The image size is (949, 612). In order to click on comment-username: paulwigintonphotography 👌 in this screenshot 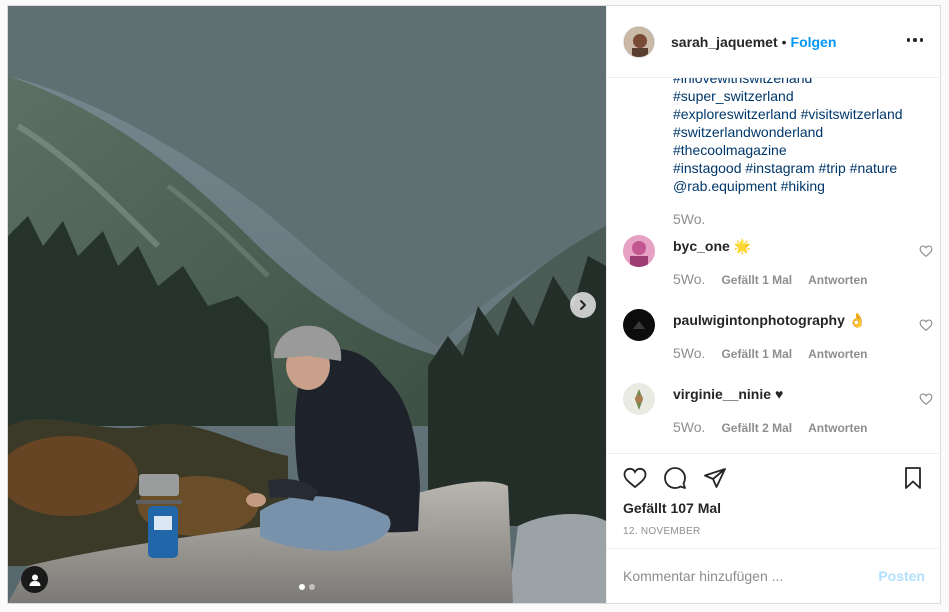, I will do `click(769, 320)`.